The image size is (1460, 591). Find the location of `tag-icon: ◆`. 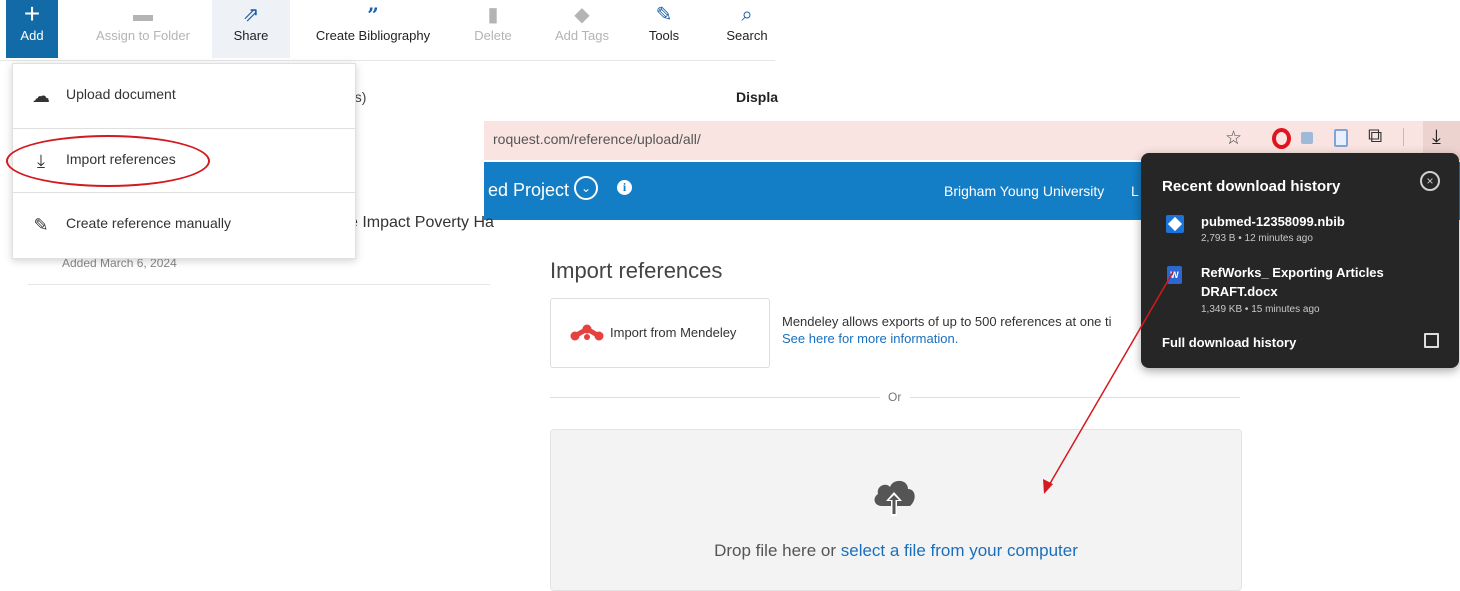

tag-icon: ◆ is located at coordinates (582, 15).